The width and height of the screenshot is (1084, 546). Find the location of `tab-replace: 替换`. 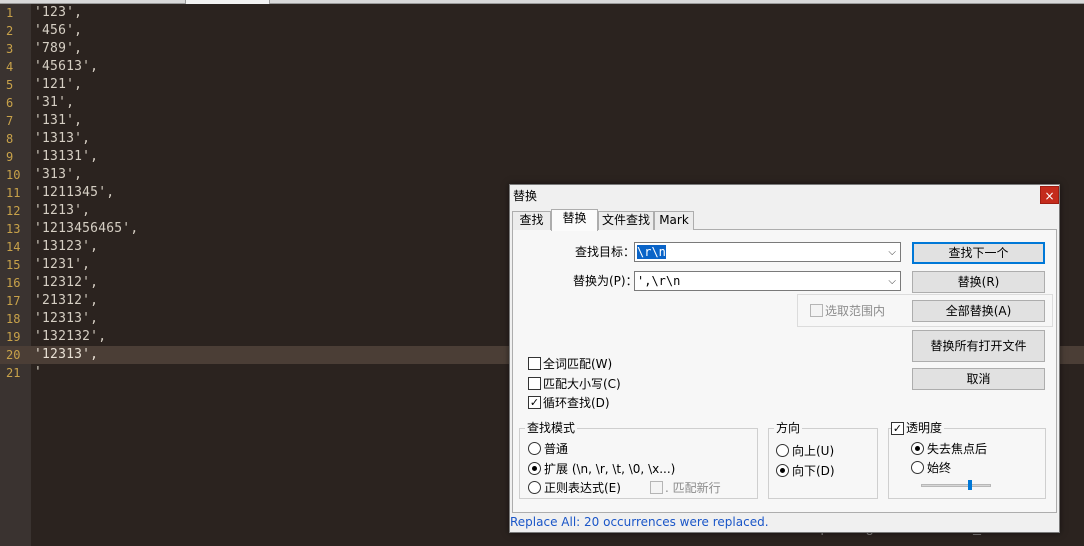

tab-replace: 替换 is located at coordinates (574, 220).